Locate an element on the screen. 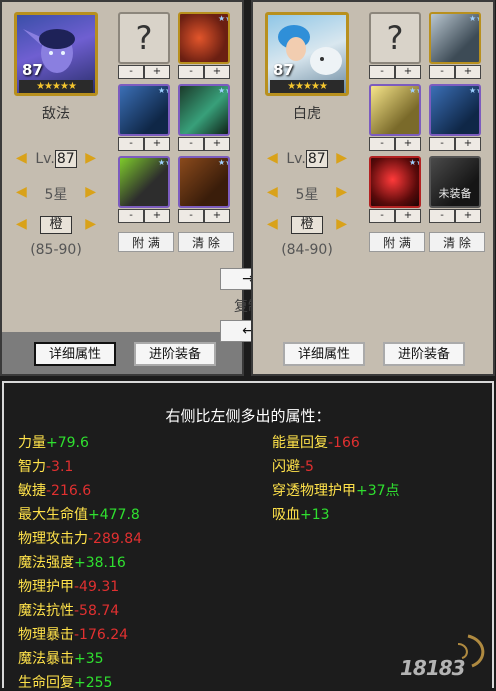  attribute-row: 能量回复-166 is located at coordinates (316, 443).